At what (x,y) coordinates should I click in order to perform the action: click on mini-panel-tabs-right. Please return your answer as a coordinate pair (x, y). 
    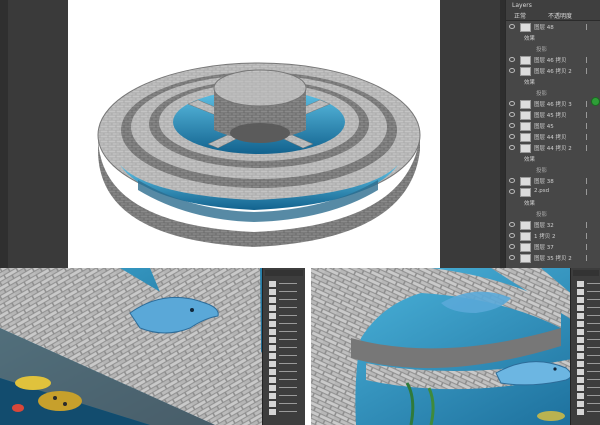
    Looking at the image, I should click on (586, 273).